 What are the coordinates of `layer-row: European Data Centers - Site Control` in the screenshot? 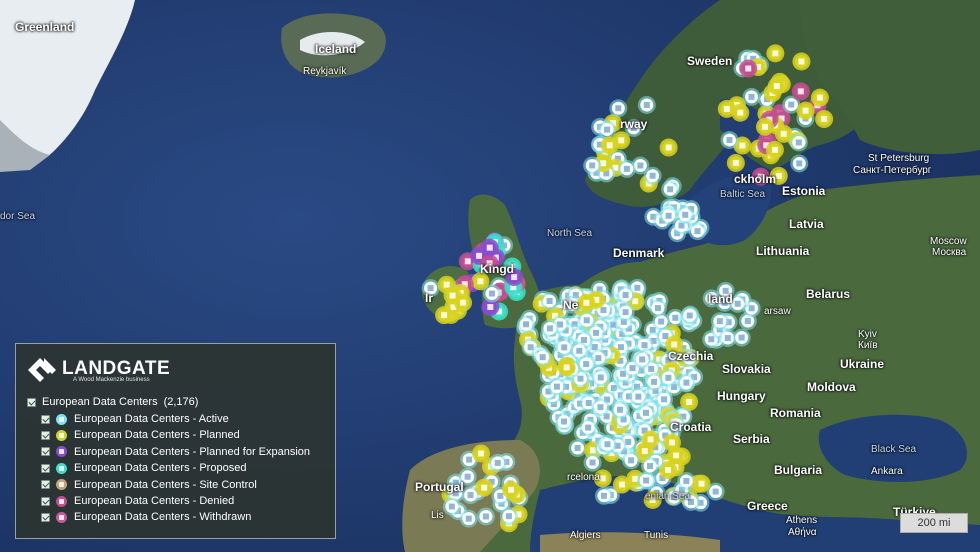 It's located at (149, 485).